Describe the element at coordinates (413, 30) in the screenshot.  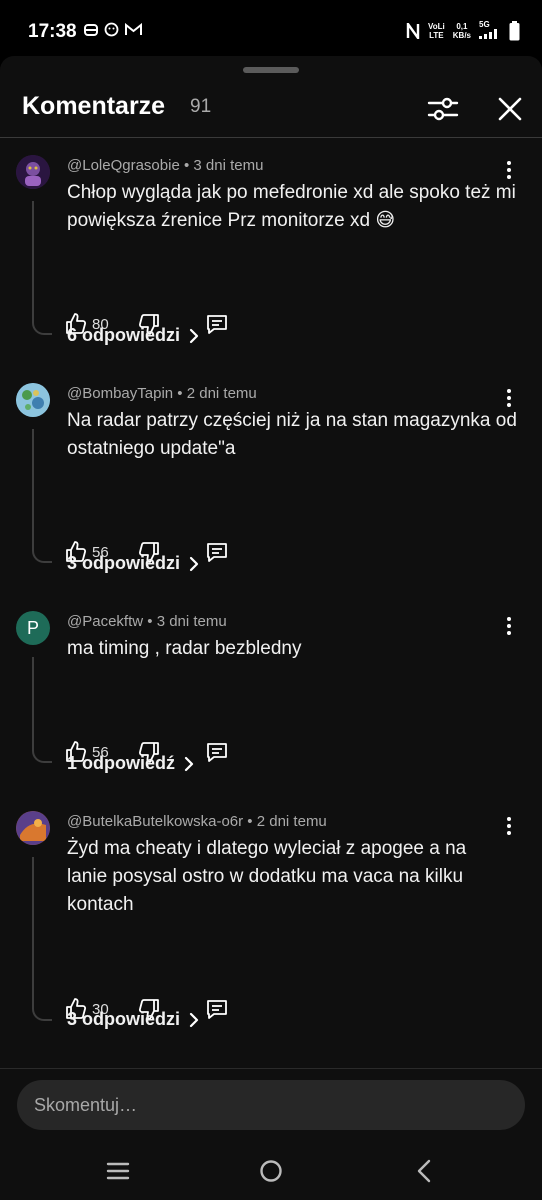
I see `nfc-icon` at that location.